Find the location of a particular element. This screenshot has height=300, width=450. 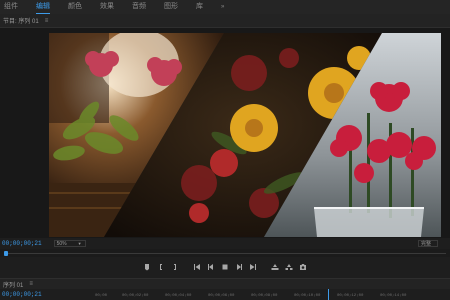

go-to-in-icon is located at coordinates (197, 267).